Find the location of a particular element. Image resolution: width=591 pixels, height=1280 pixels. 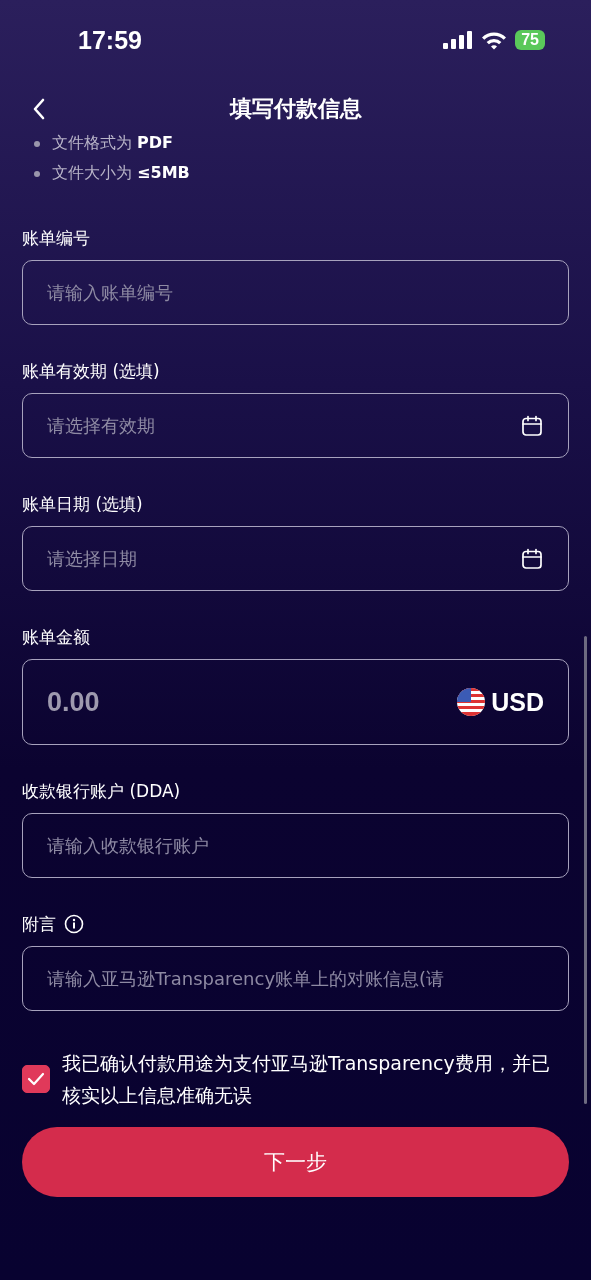

field-label: 账单日期 (选填) is located at coordinates (82, 504).